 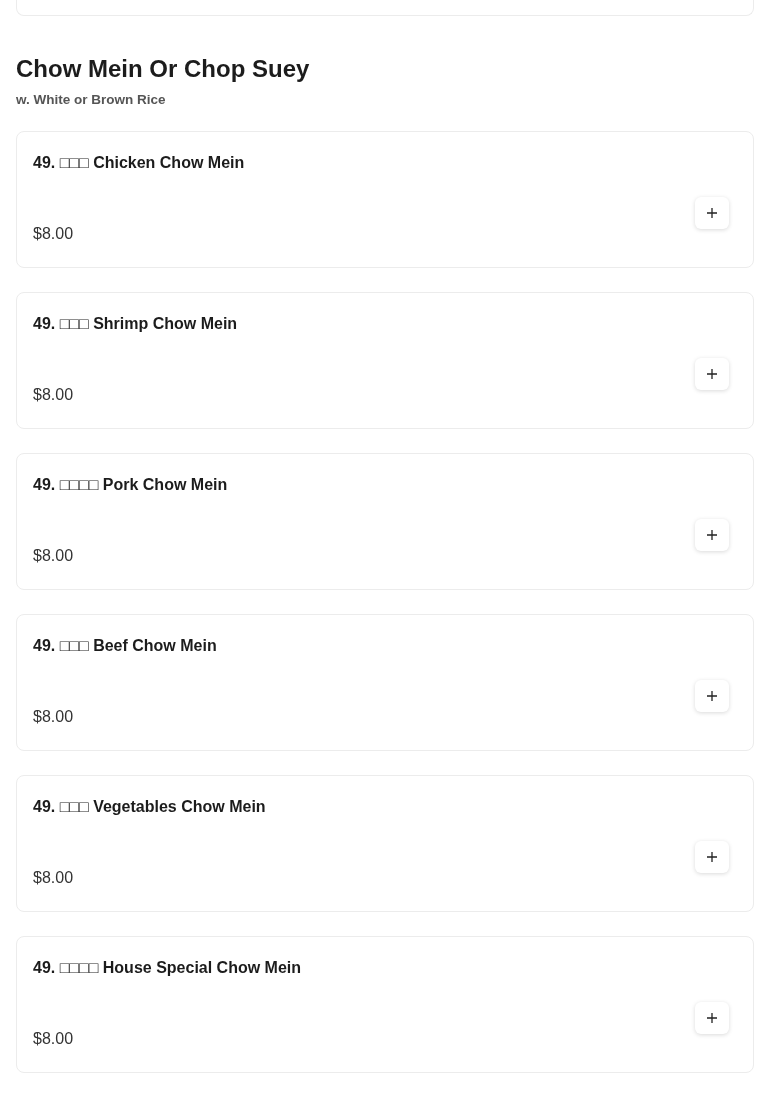 What do you see at coordinates (136, 324) in the screenshot?
I see `item-name: 49. □□□ Shrimp Chow Mein` at bounding box center [136, 324].